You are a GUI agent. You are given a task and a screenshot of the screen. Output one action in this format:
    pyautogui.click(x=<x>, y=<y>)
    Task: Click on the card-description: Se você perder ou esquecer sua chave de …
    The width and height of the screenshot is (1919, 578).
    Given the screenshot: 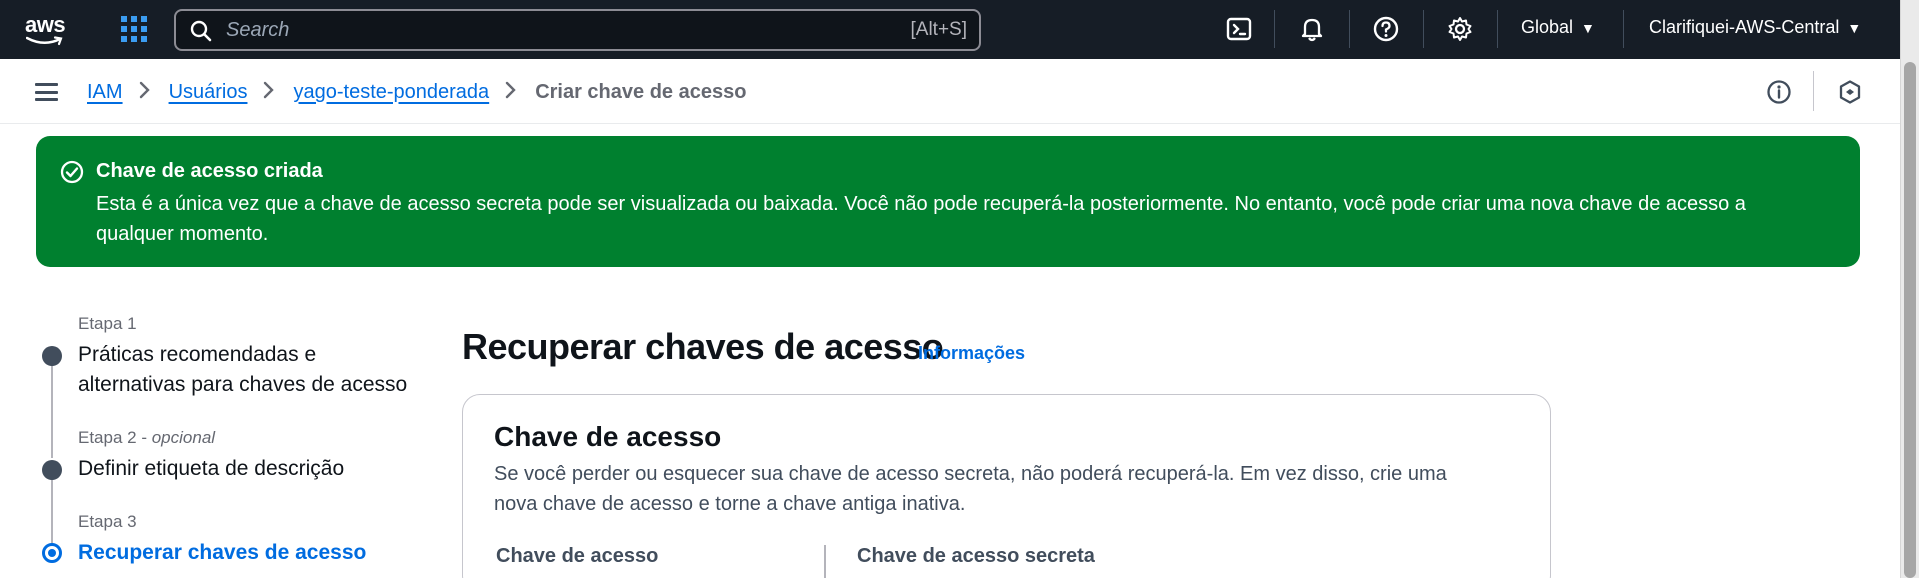 What is the action you would take?
    pyautogui.click(x=970, y=489)
    